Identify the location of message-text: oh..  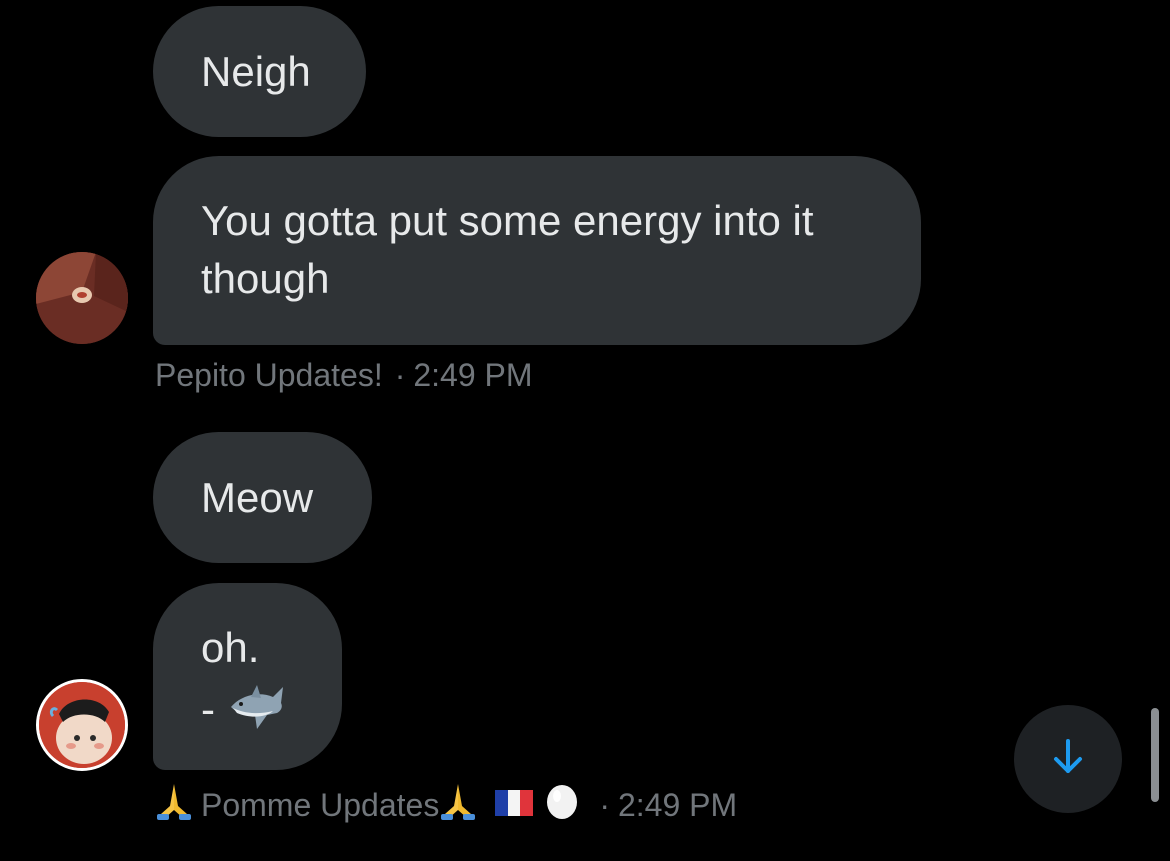
(230, 647).